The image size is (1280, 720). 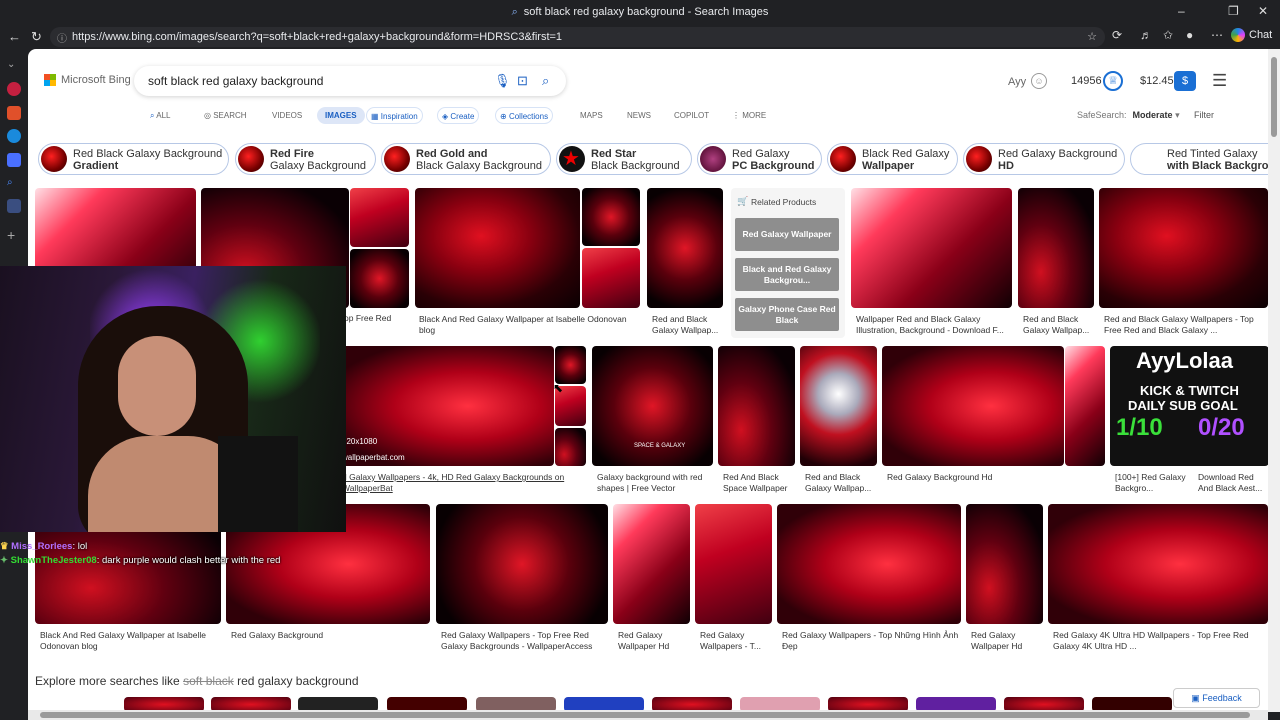 What do you see at coordinates (14, 184) in the screenshot?
I see `sidebar-search-icon: ⌕` at bounding box center [14, 184].